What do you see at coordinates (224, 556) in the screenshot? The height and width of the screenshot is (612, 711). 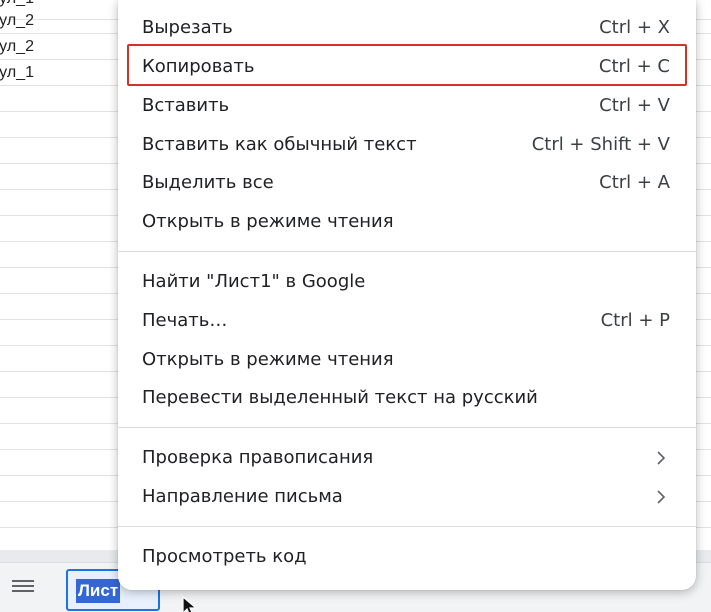 I see `menu-item-label: Просмотреть код` at bounding box center [224, 556].